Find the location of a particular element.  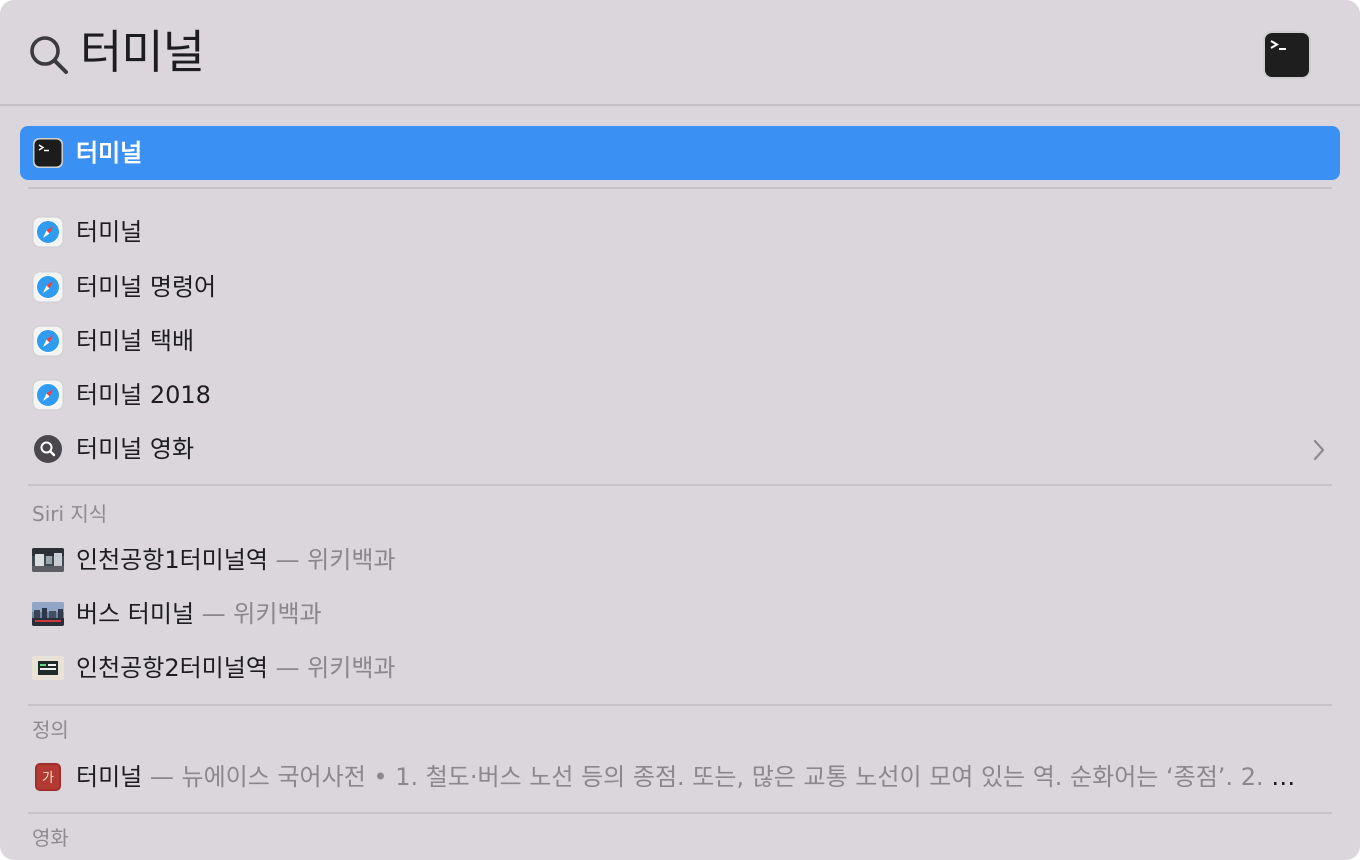

suggestion-label: 터미널 영화 is located at coordinates (135, 449).